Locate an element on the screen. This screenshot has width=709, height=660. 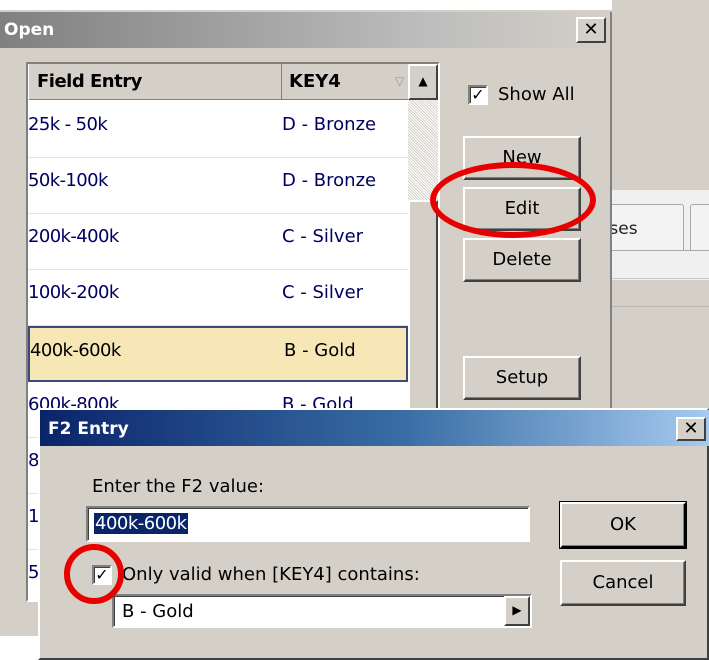
f2-titlebar: F2 Entry ✕ is located at coordinates (374, 428).